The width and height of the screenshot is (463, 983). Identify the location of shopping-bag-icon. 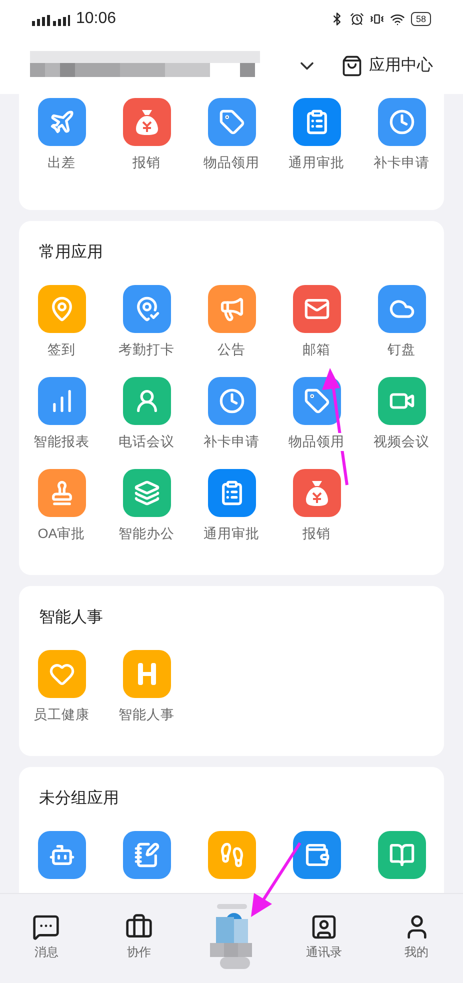
(352, 66).